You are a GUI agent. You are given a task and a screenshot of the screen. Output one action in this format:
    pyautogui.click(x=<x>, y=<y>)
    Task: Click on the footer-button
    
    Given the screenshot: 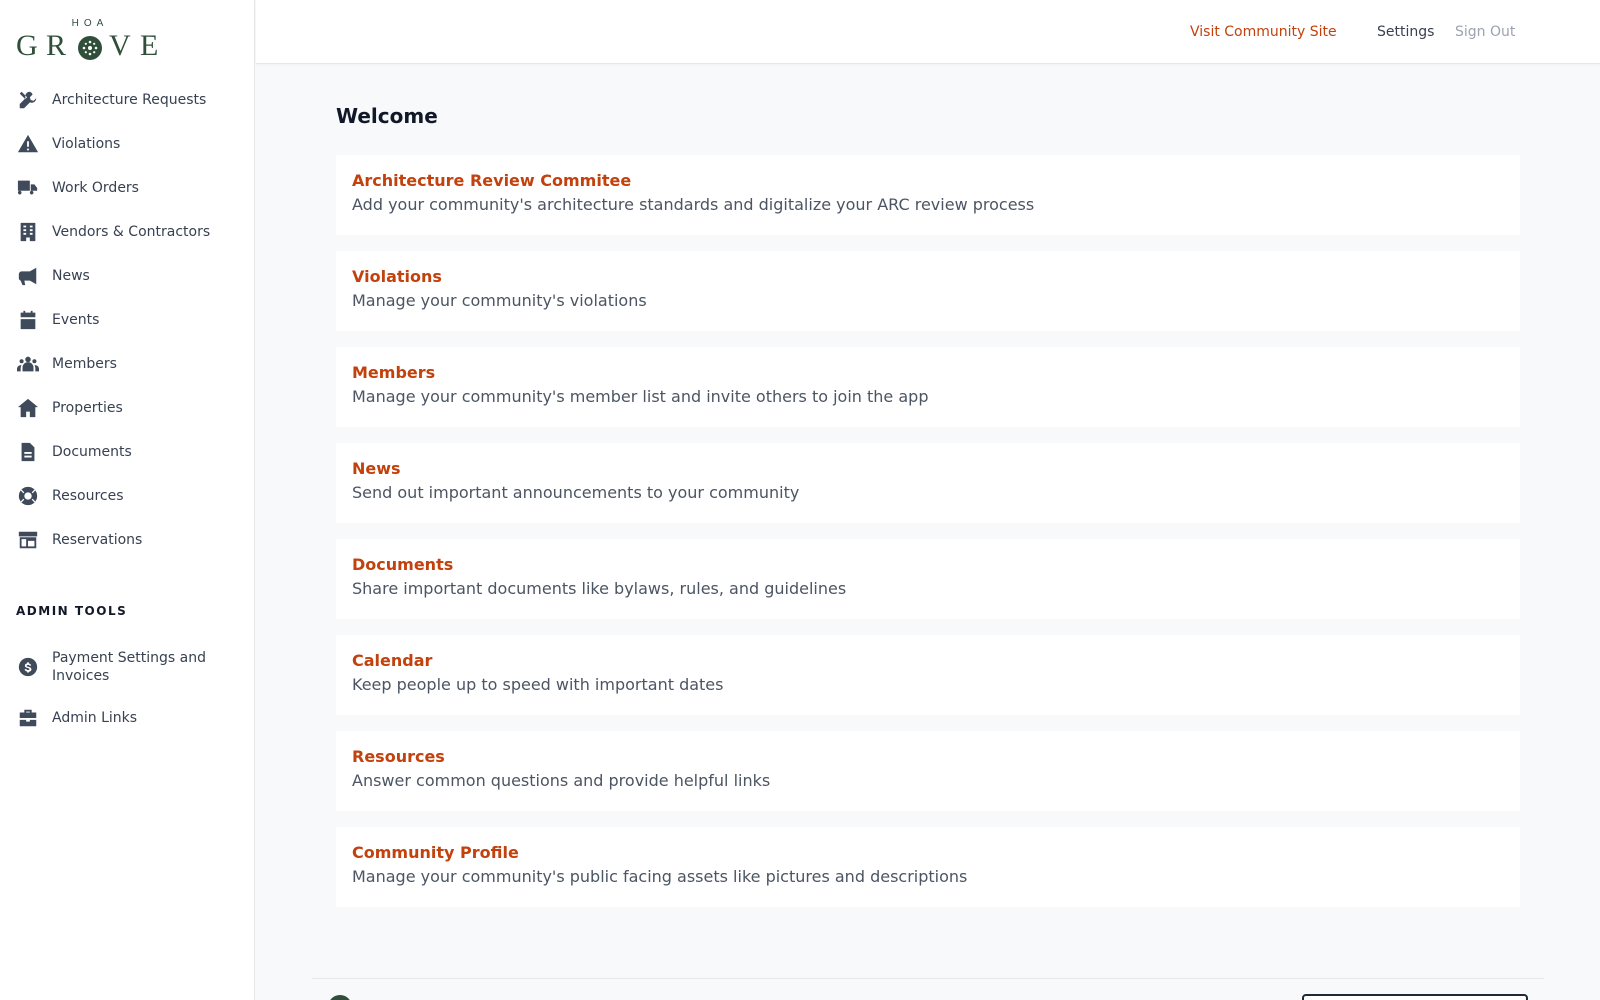 What is the action you would take?
    pyautogui.click(x=1415, y=997)
    